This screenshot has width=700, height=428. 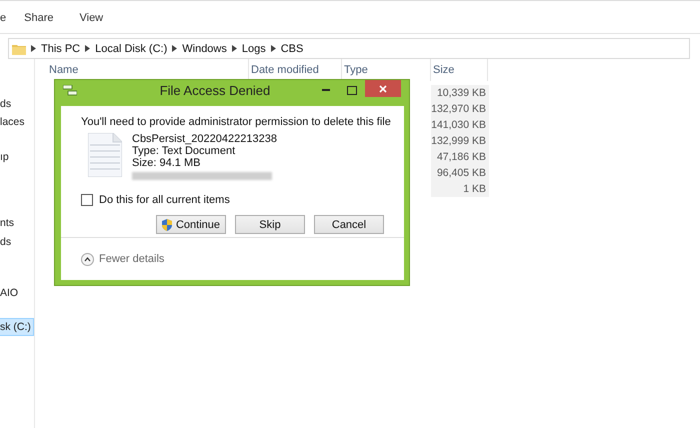 What do you see at coordinates (87, 200) in the screenshot?
I see `checkbox` at bounding box center [87, 200].